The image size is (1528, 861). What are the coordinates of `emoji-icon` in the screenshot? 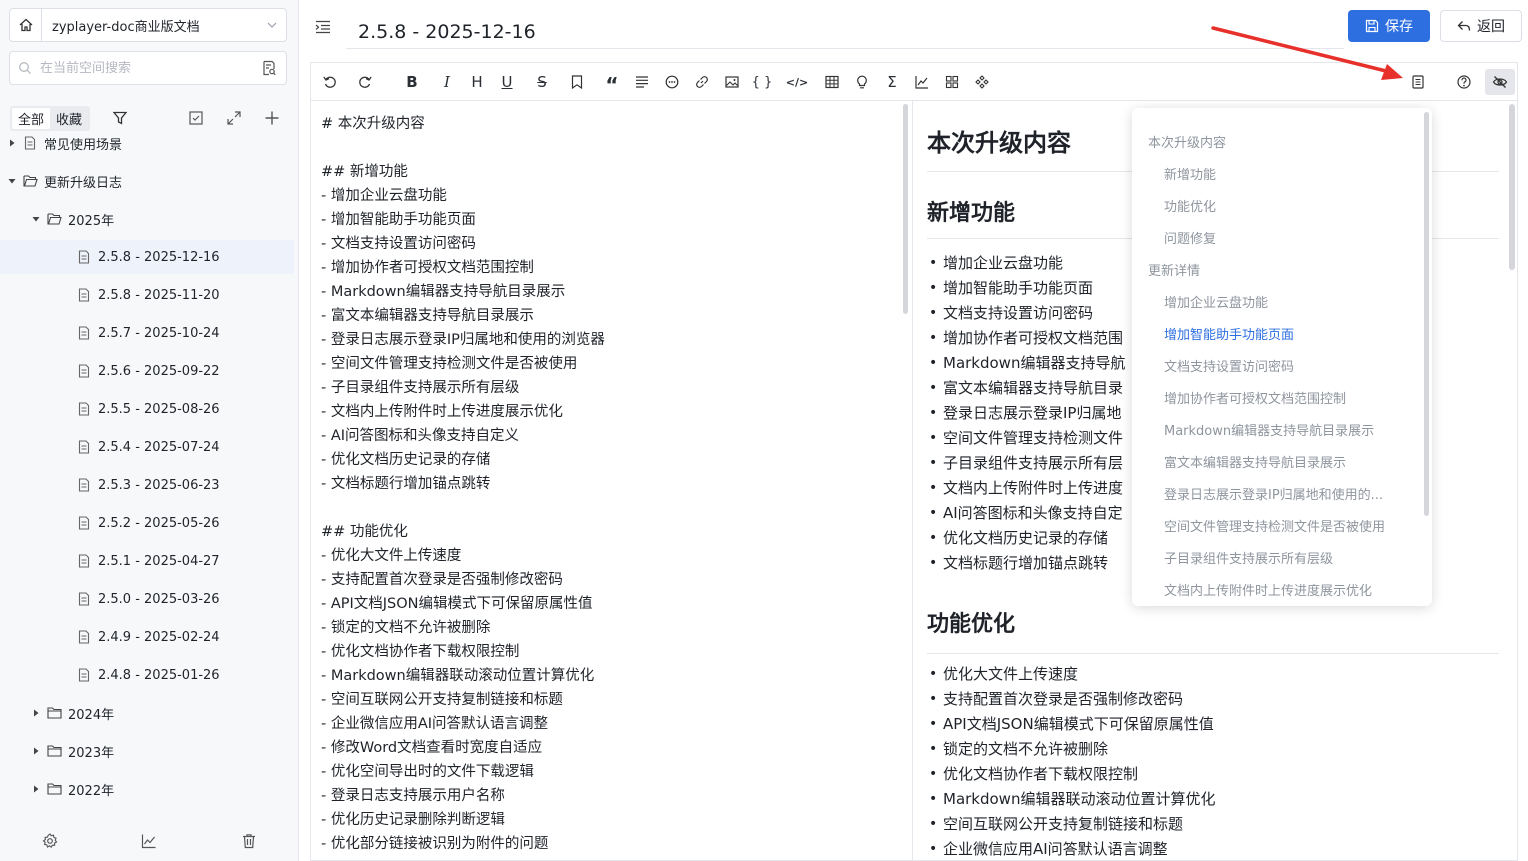 It's located at (672, 82).